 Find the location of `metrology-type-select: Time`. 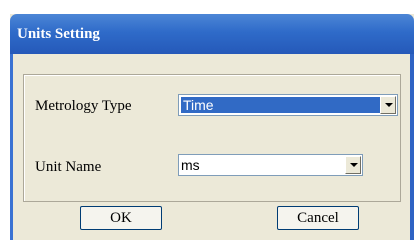

metrology-type-select: Time is located at coordinates (288, 105).